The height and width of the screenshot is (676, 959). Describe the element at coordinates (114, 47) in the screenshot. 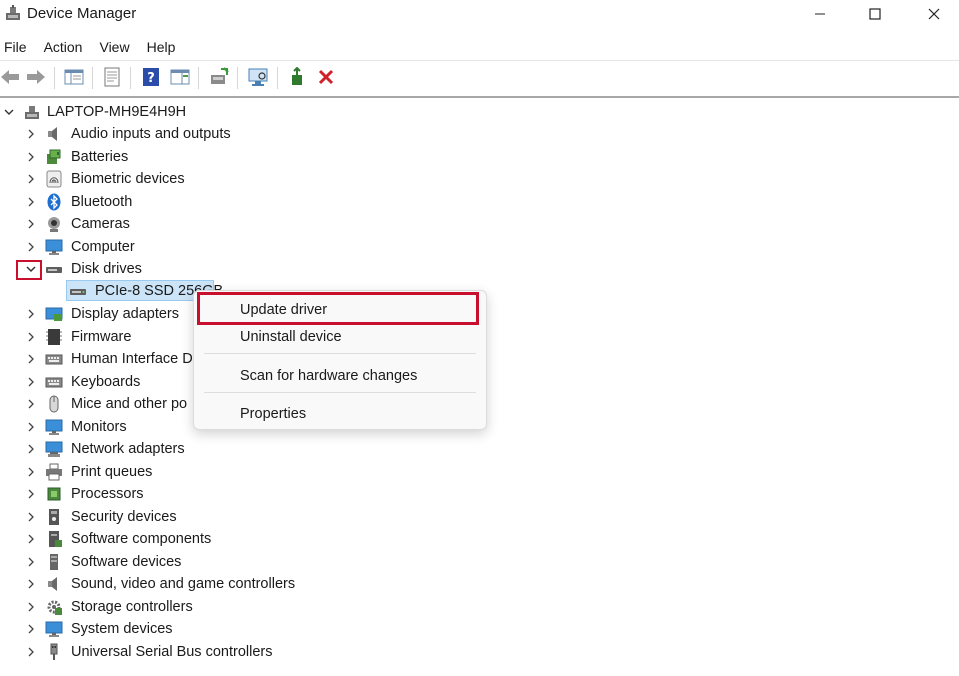

I see `menu-view: View` at that location.